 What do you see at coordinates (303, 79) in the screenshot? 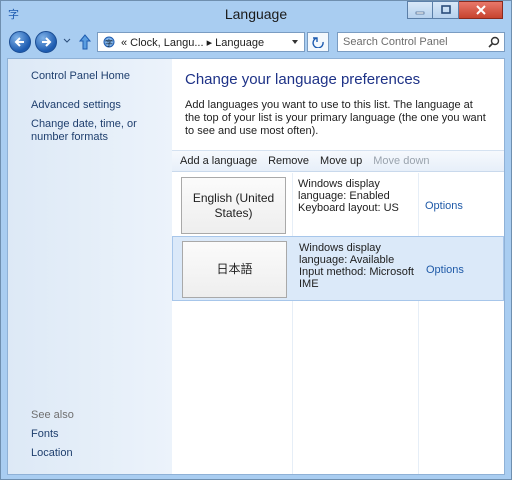
I see `page-title: Change your language preferences` at bounding box center [303, 79].